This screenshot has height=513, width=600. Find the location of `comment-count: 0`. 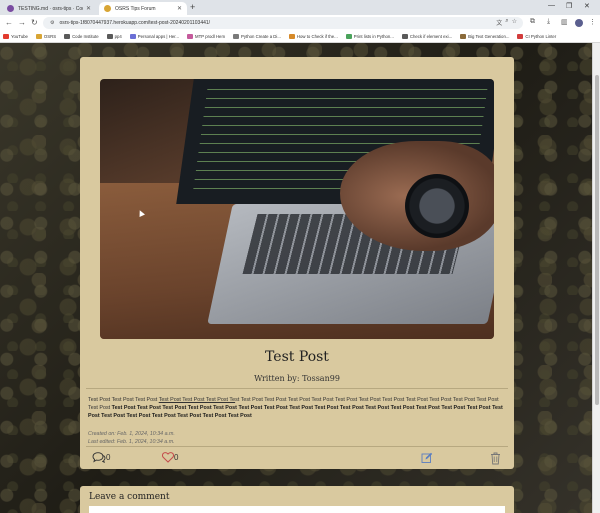

comment-count: 0 is located at coordinates (101, 457).